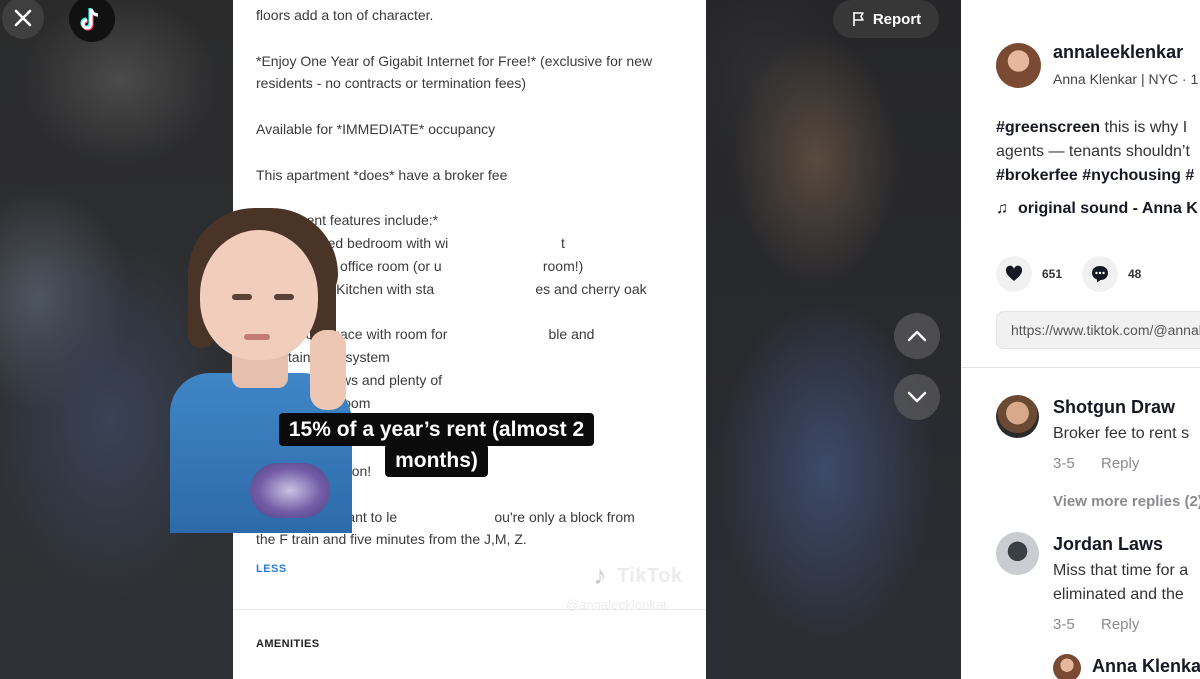 The width and height of the screenshot is (1200, 679). What do you see at coordinates (600, 575) in the screenshot?
I see `tiktok-watermark-icon: ♪` at bounding box center [600, 575].